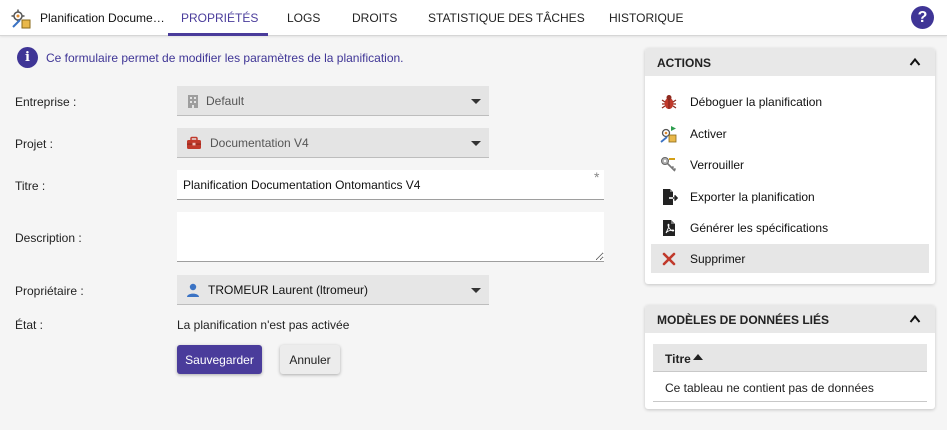 The height and width of the screenshot is (430, 947). What do you see at coordinates (219, 359) in the screenshot?
I see `save-button: Sauvegarder` at bounding box center [219, 359].